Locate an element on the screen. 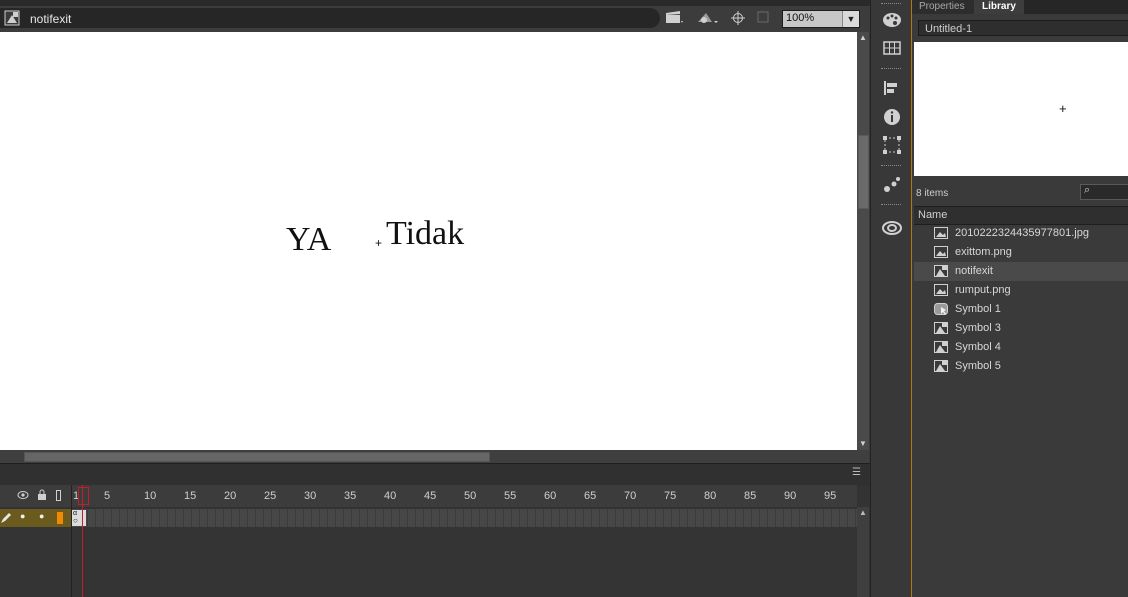 The height and width of the screenshot is (597, 1128). library-item: 2010222324435977801.jpg is located at coordinates (1021, 233).